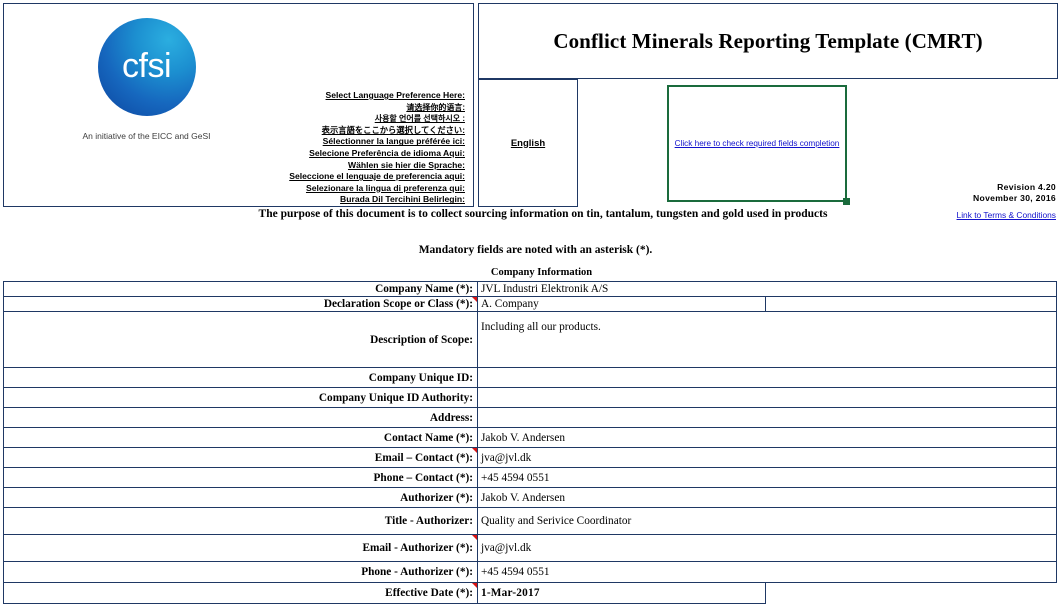 The width and height of the screenshot is (1061, 604). What do you see at coordinates (240, 417) in the screenshot?
I see `field-label-address: Address:` at bounding box center [240, 417].